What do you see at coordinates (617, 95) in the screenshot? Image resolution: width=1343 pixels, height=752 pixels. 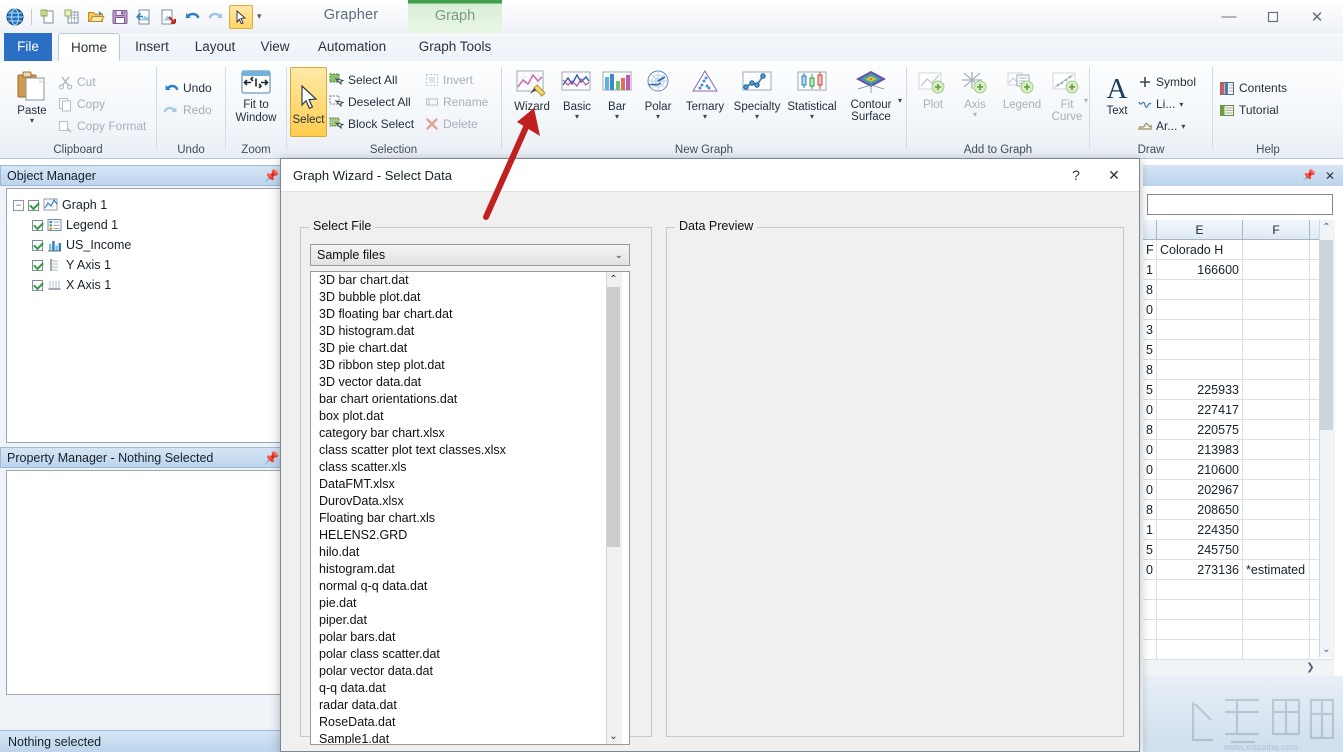 I see `bar-chart-button: Bar ▾` at bounding box center [617, 95].